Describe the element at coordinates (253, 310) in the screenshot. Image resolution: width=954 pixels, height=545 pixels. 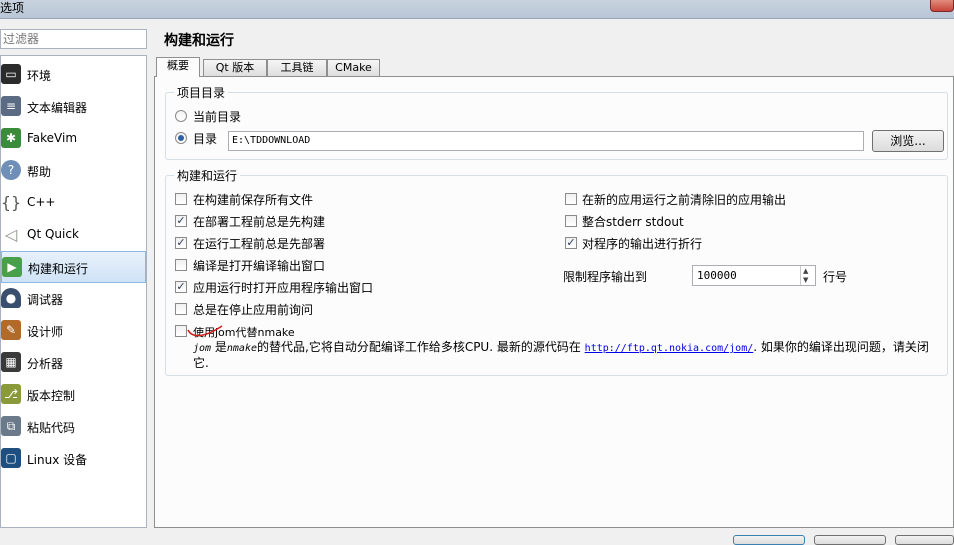
I see `ask-before-stop-label: 总是在停止应用前询问` at that location.